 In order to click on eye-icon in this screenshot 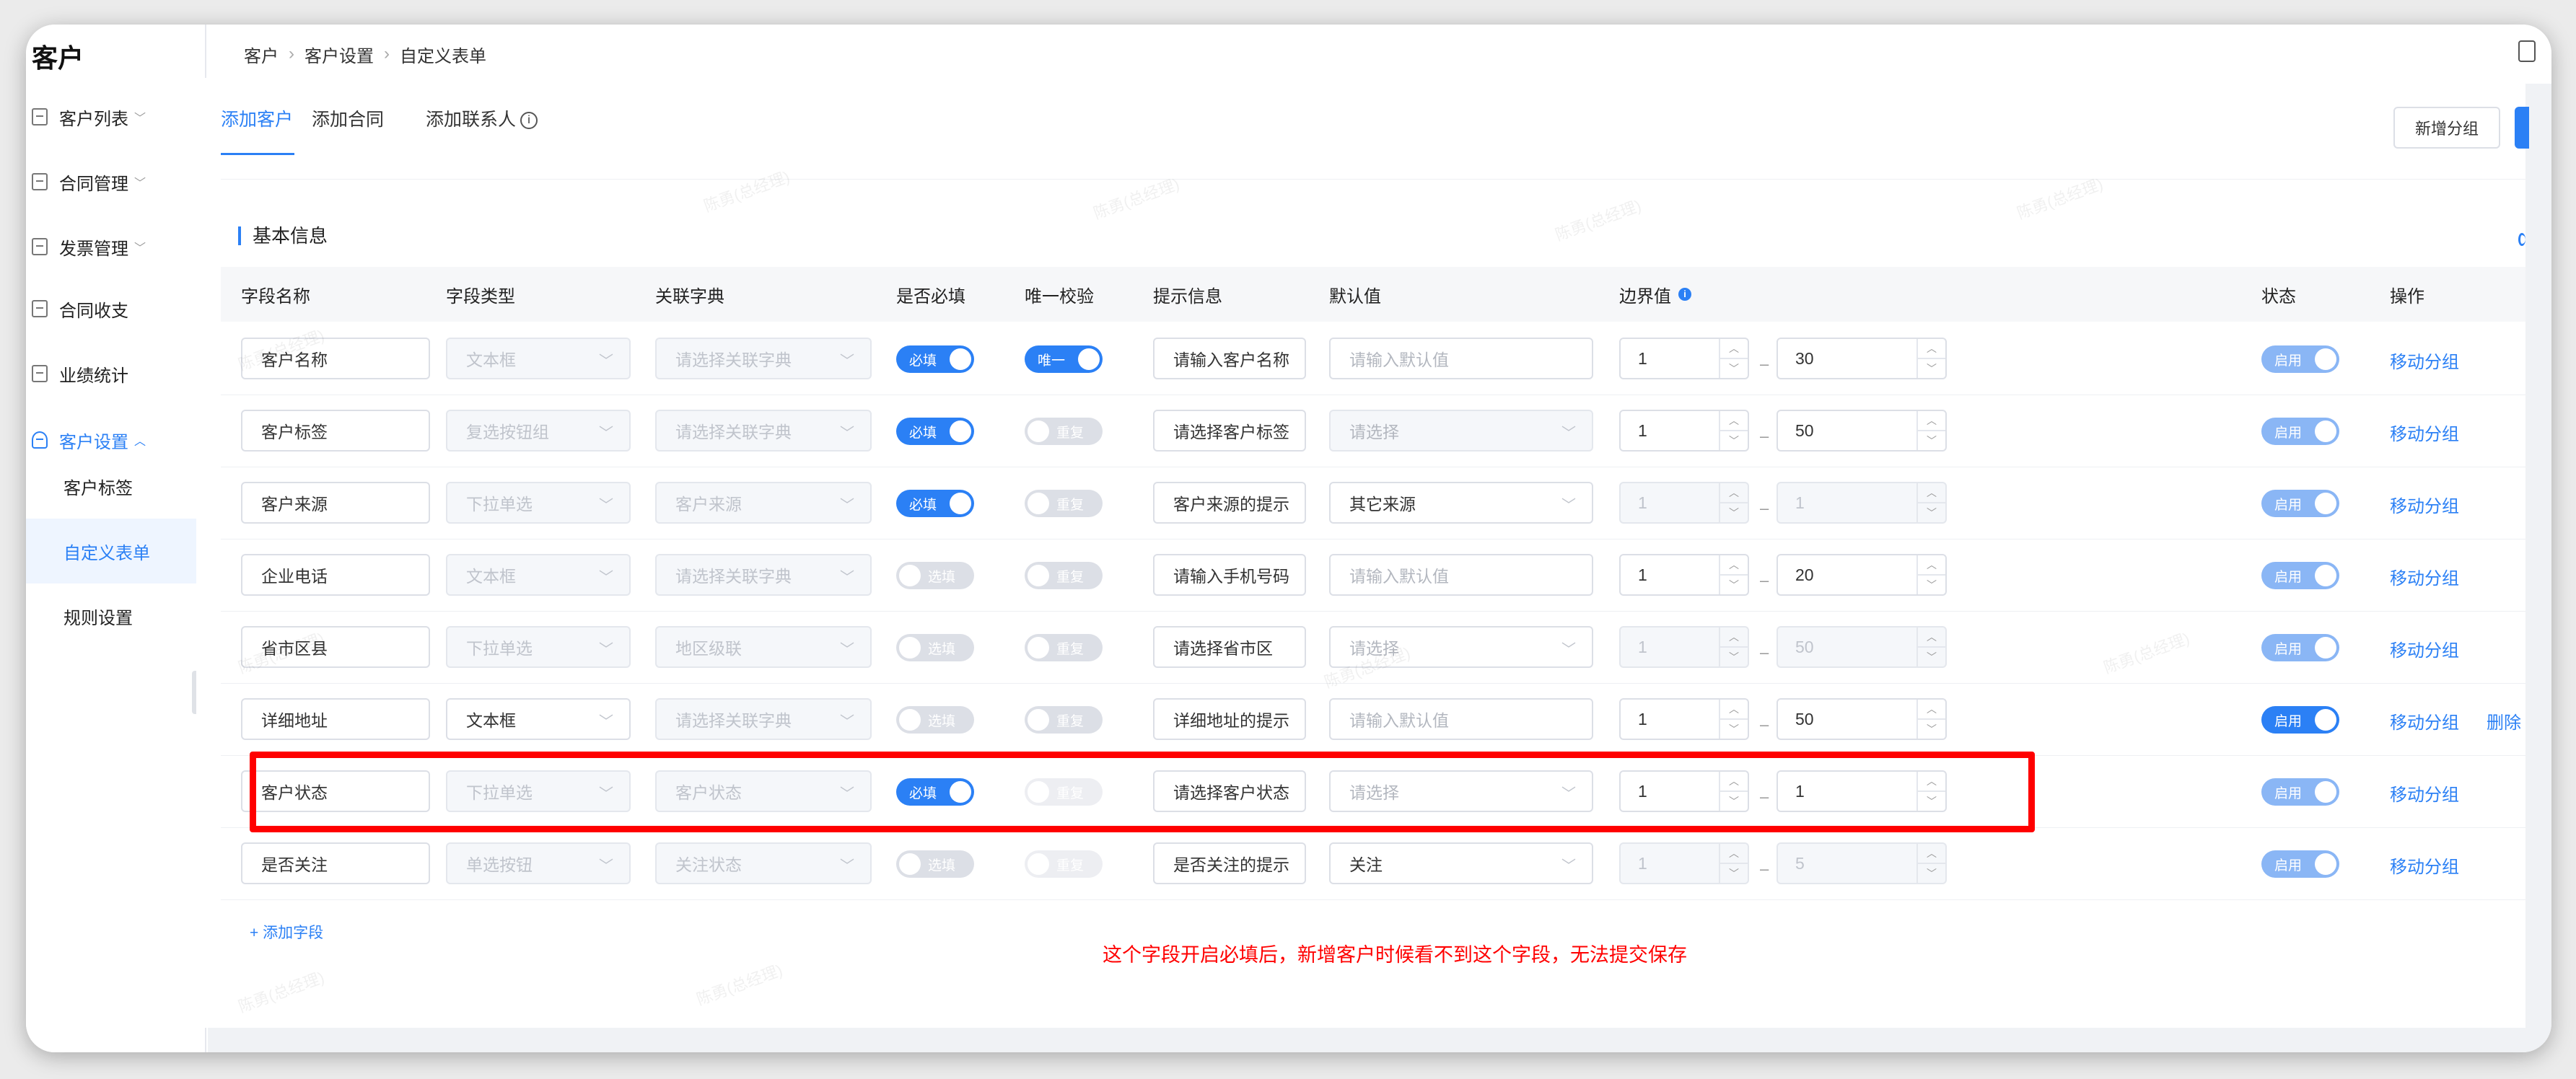, I will do `click(2521, 240)`.